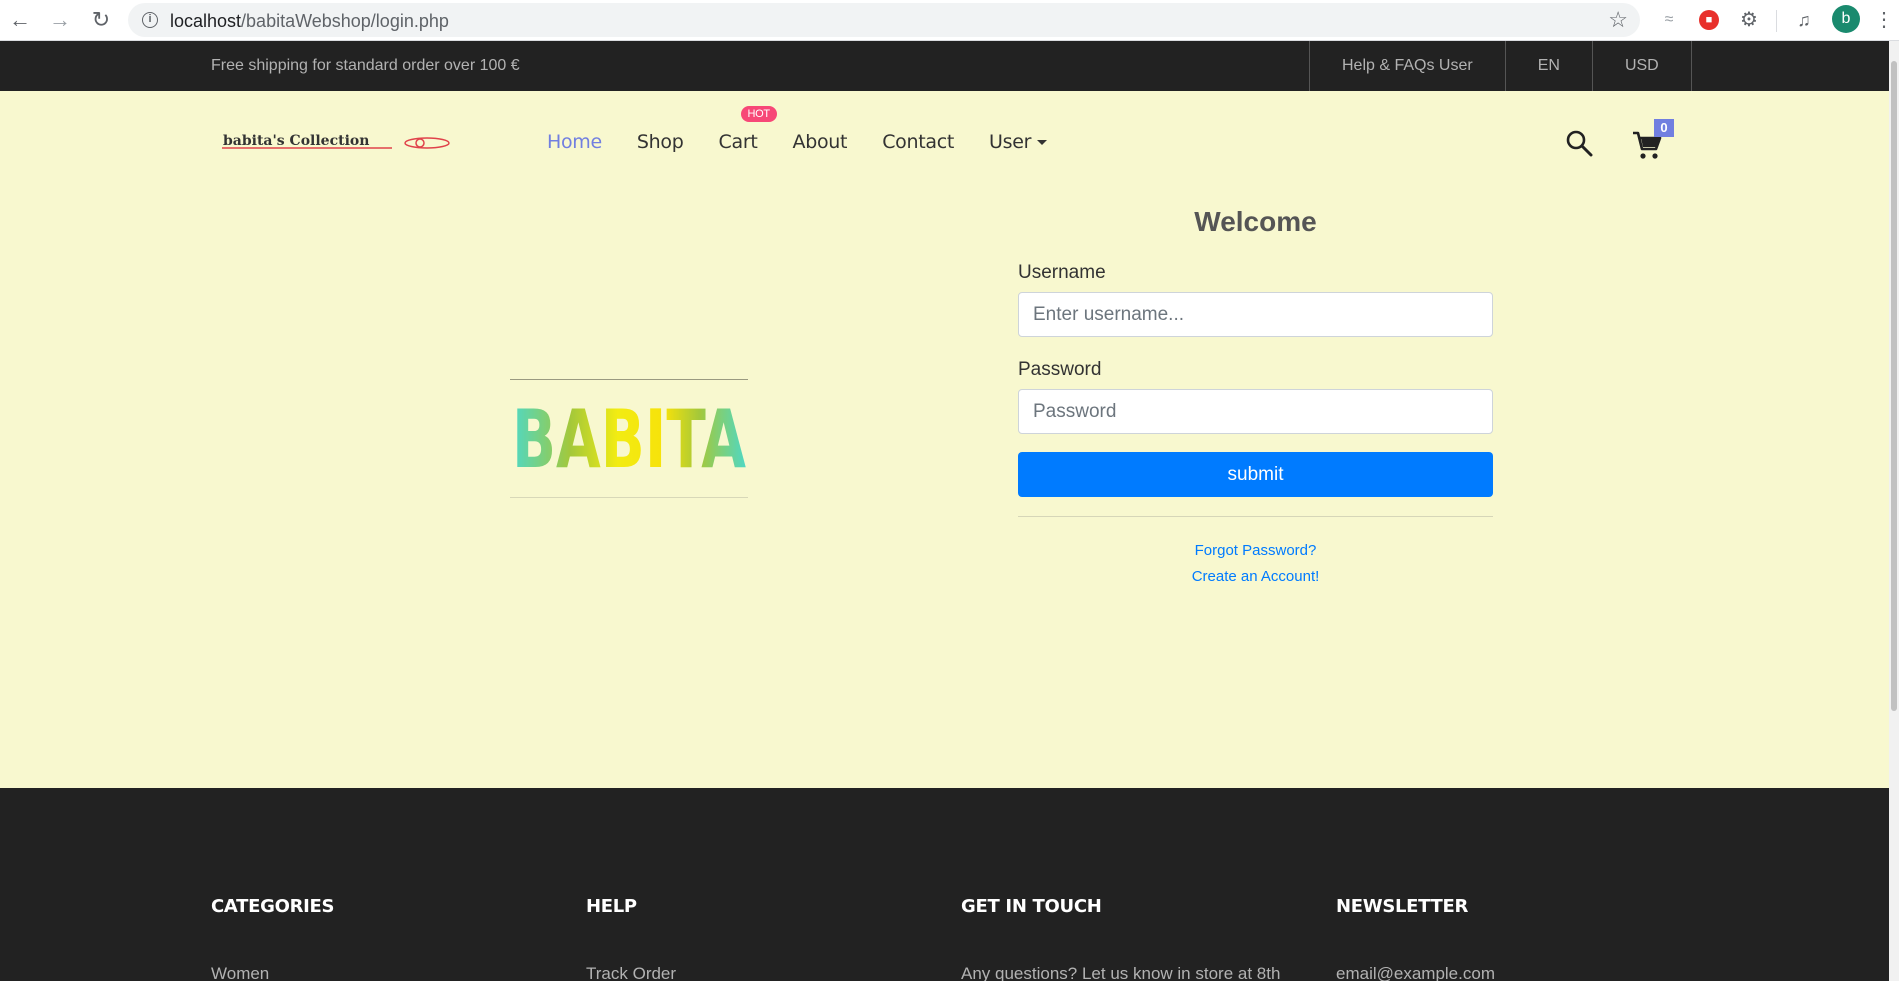  What do you see at coordinates (1664, 128) in the screenshot?
I see `cart-count-badge: 0` at bounding box center [1664, 128].